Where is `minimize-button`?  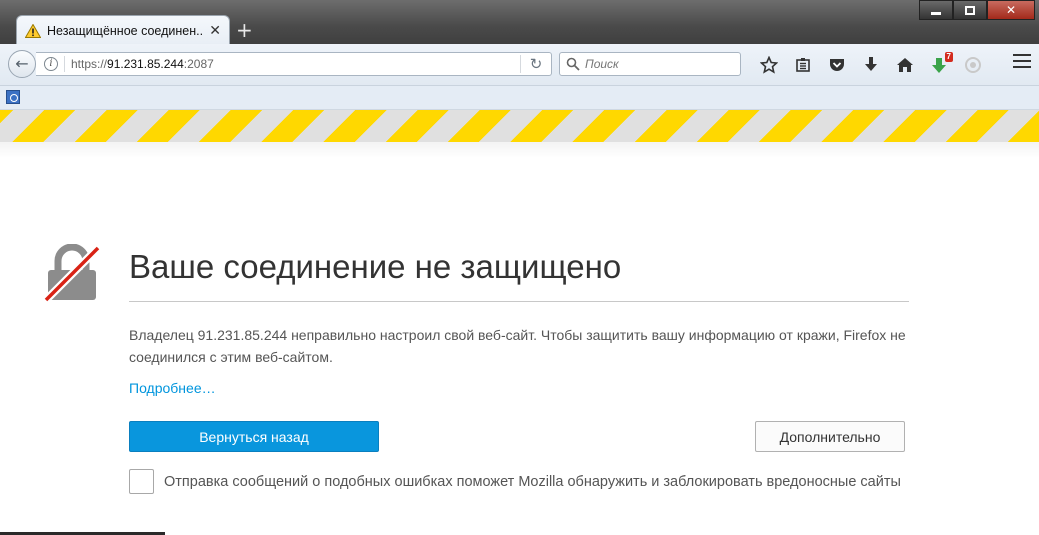
minimize-button is located at coordinates (936, 10).